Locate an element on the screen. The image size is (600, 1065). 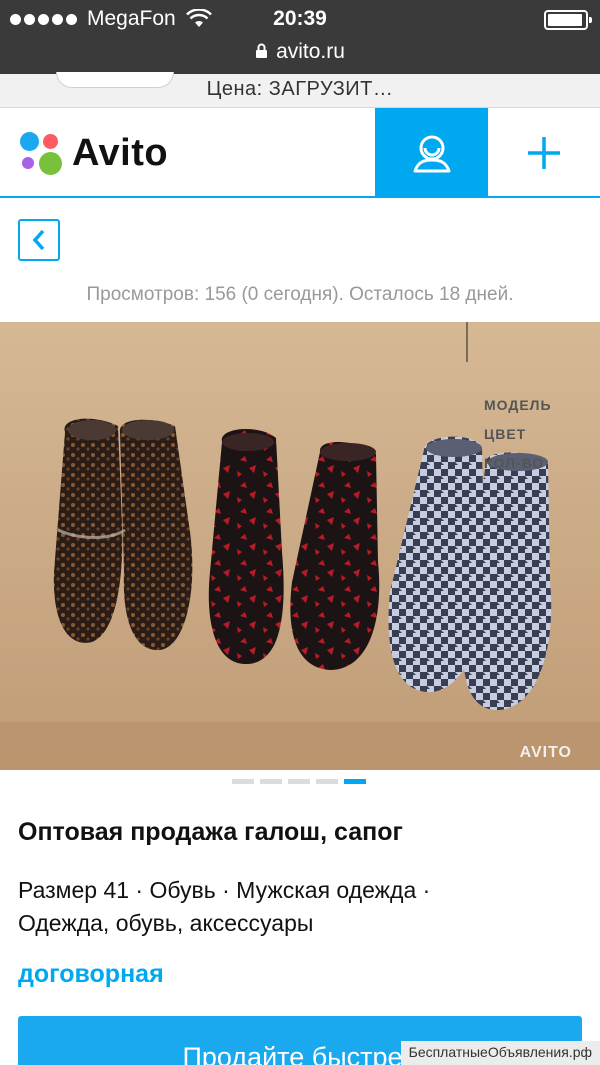
avito-logo: Avito is located at coordinates (93, 153).